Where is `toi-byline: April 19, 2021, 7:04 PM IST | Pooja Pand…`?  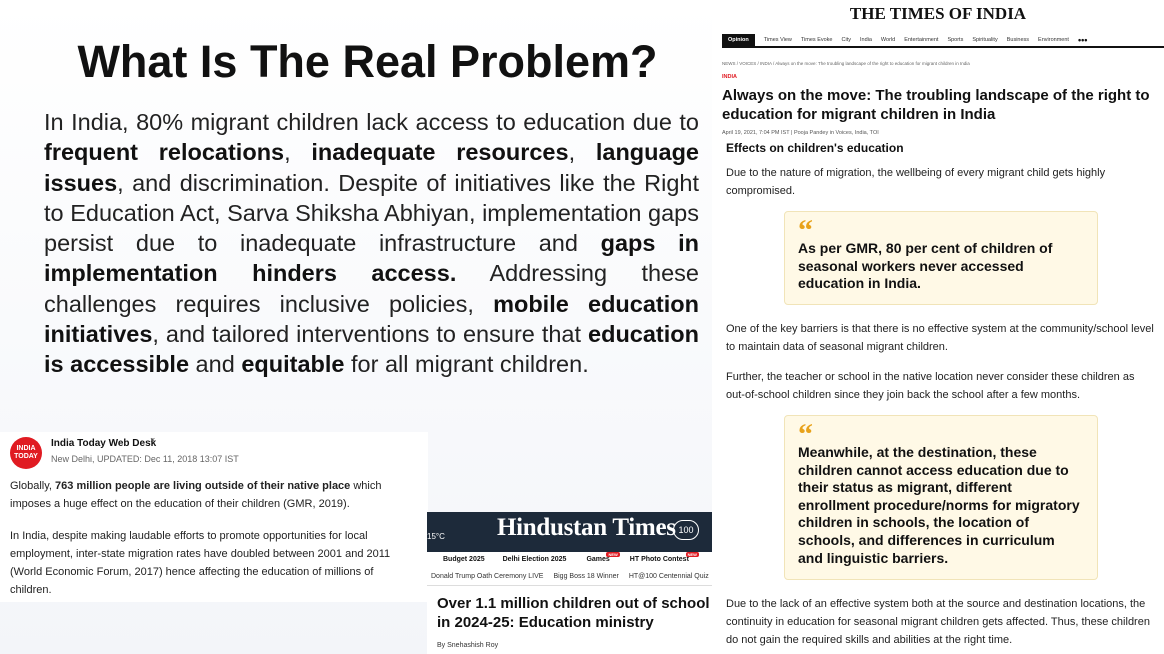 toi-byline: April 19, 2021, 7:04 PM IST | Pooja Pand… is located at coordinates (800, 133).